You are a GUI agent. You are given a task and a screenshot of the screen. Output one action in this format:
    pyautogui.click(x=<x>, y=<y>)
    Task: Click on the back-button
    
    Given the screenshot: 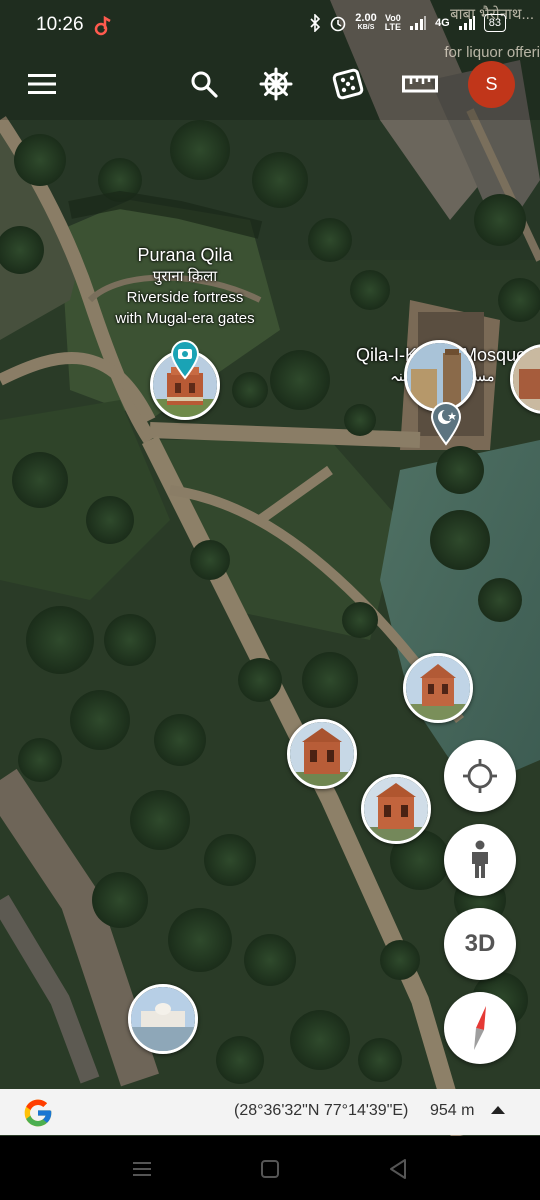 What is the action you would take?
    pyautogui.click(x=398, y=1169)
    